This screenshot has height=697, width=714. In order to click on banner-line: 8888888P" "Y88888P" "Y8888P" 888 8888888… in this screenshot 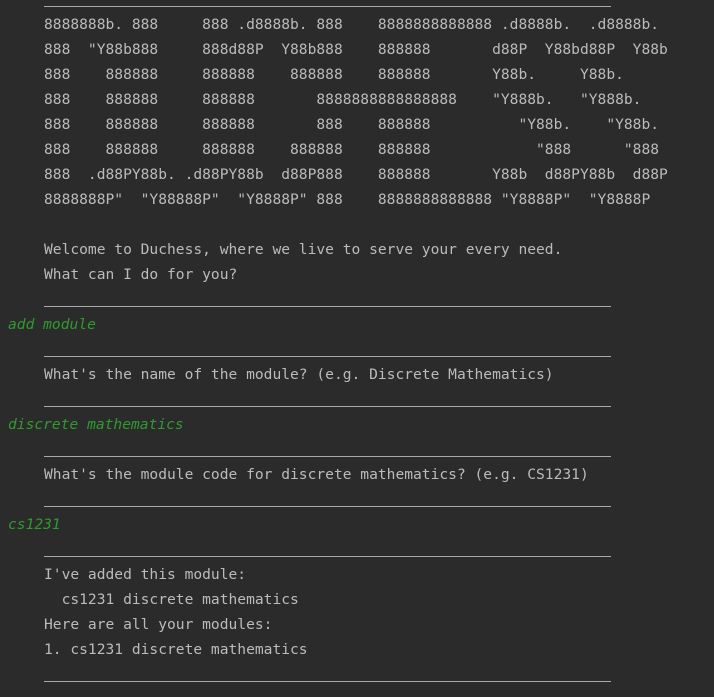, I will do `click(347, 199)`.